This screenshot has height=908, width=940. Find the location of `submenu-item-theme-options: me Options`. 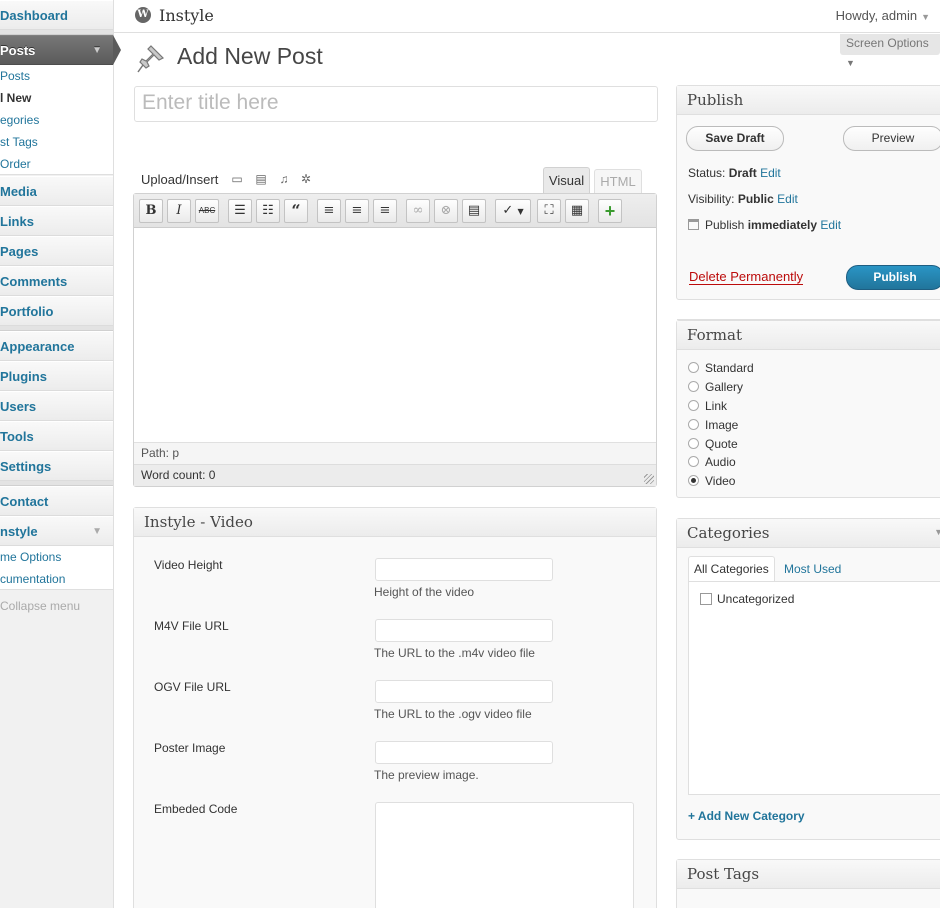

submenu-item-theme-options: me Options is located at coordinates (56, 557).